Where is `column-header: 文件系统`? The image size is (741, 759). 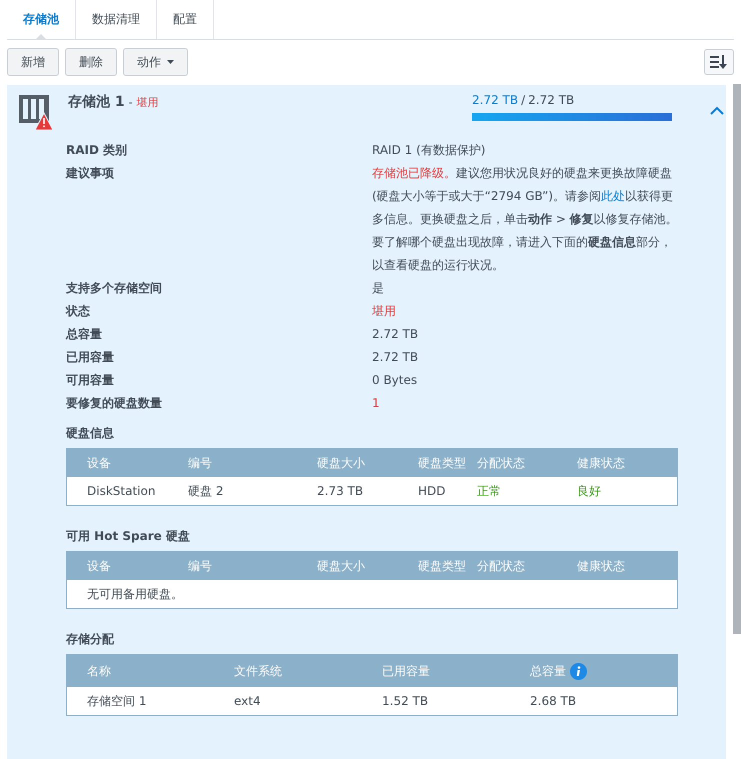 column-header: 文件系统 is located at coordinates (258, 671).